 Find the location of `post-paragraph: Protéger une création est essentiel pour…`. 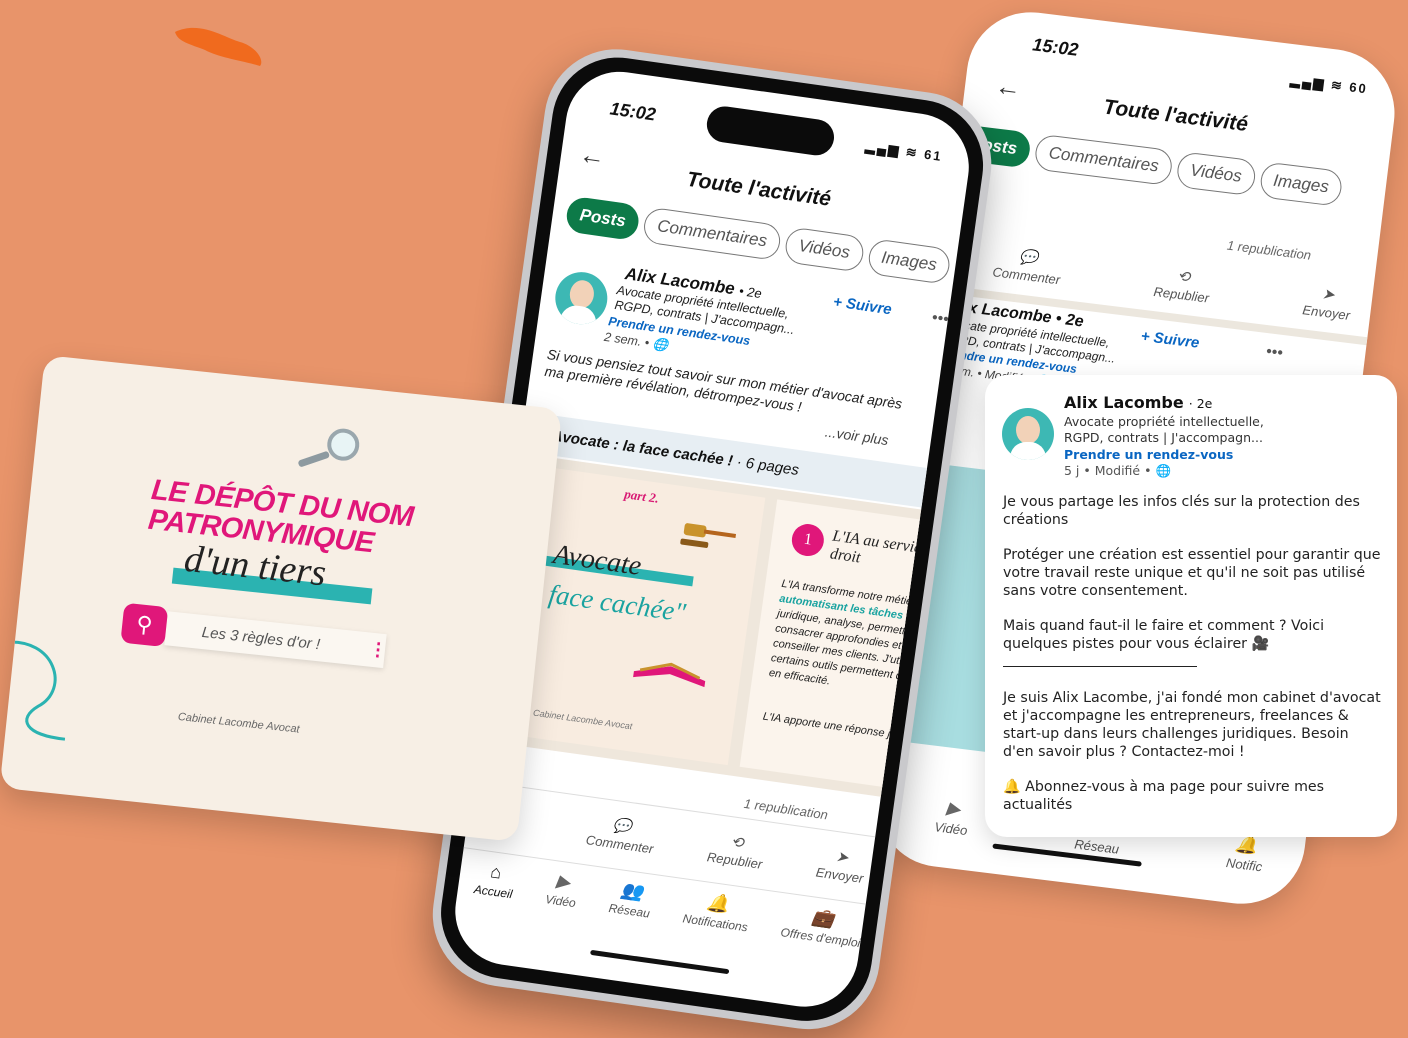

post-paragraph: Protéger une création est essentiel pour… is located at coordinates (1192, 573).